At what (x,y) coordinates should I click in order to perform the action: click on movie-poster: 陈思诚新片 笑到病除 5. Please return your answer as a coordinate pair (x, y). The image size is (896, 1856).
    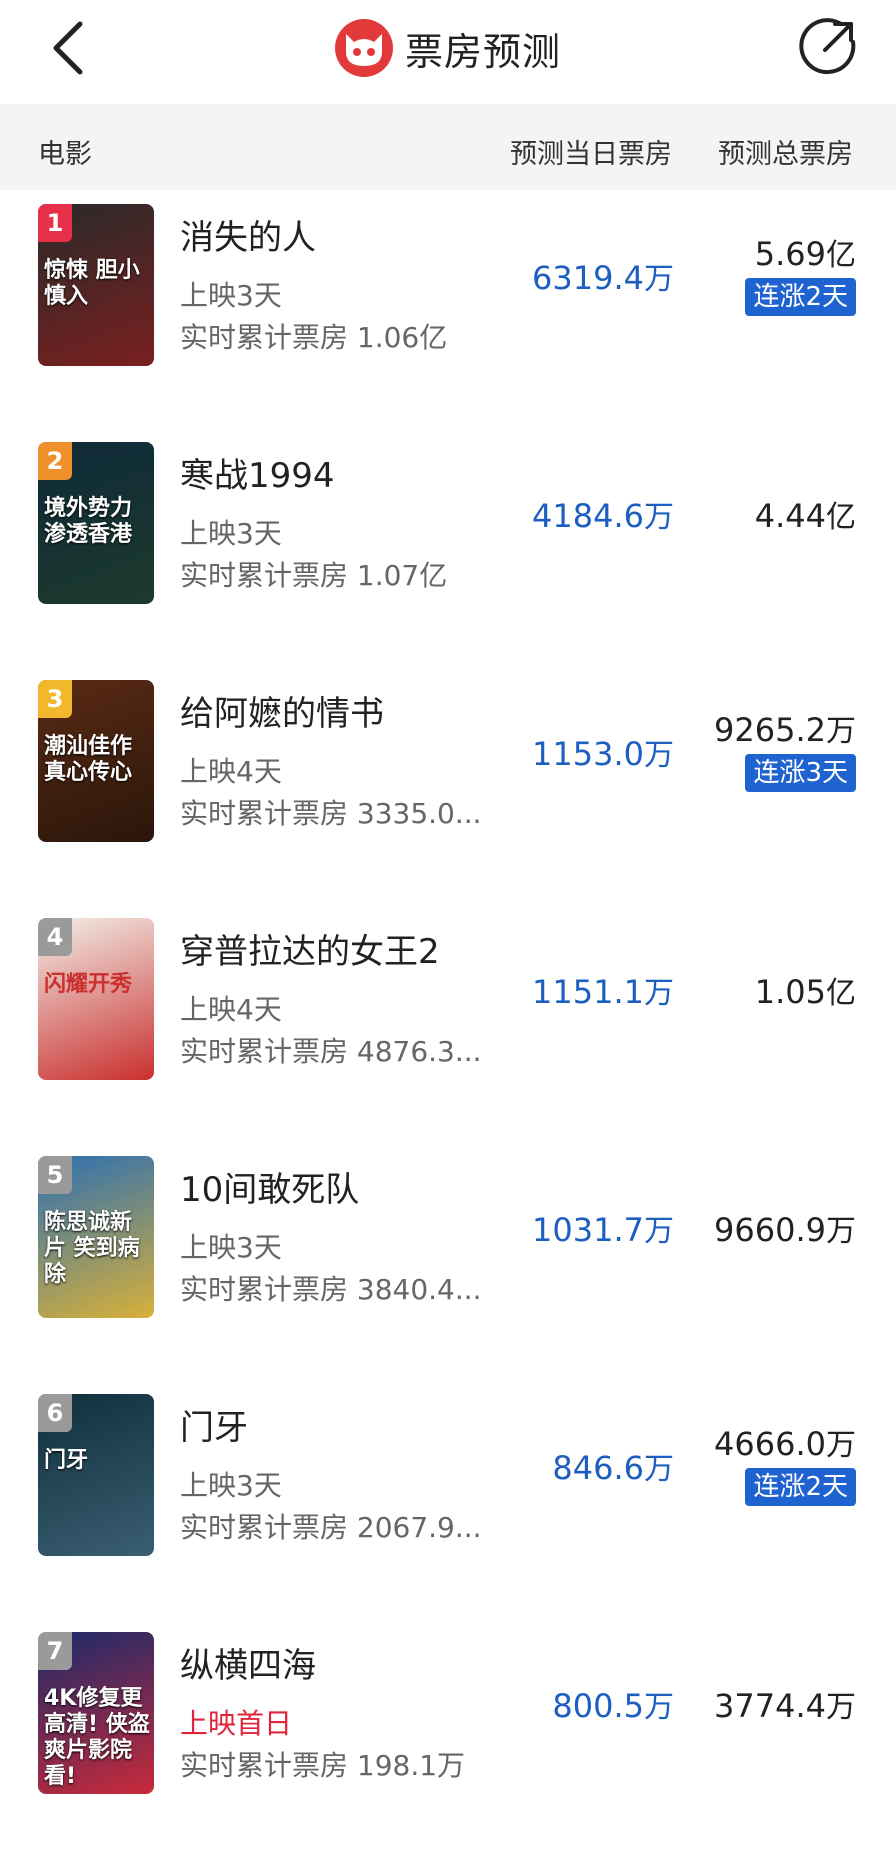
    Looking at the image, I should click on (96, 1237).